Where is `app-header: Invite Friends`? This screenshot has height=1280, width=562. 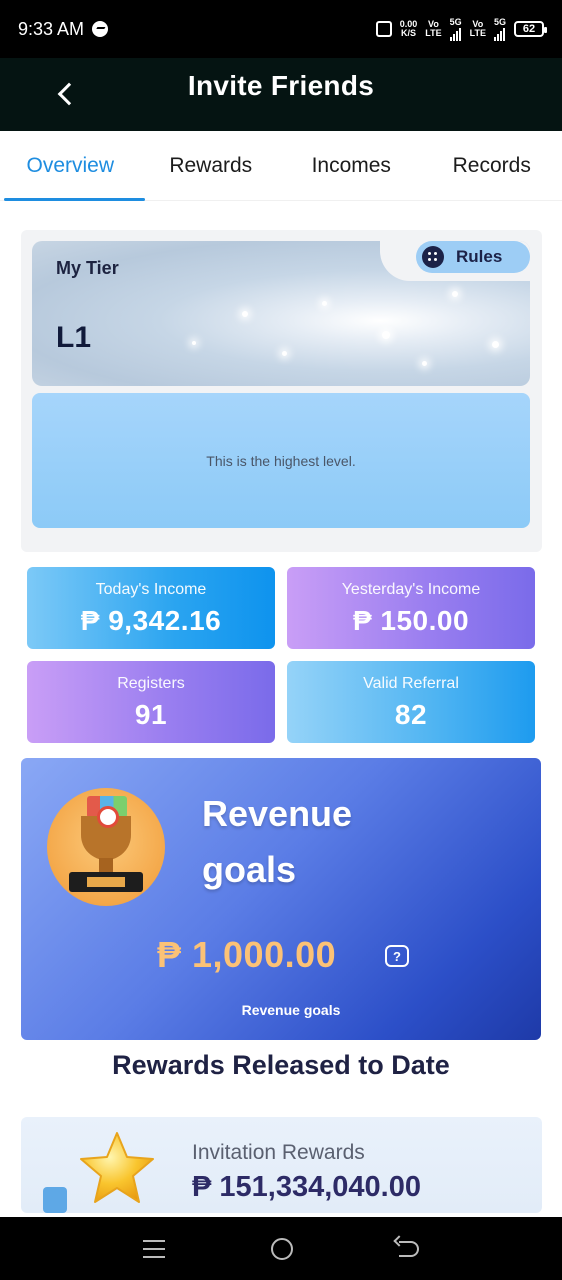
app-header: Invite Friends is located at coordinates (281, 94).